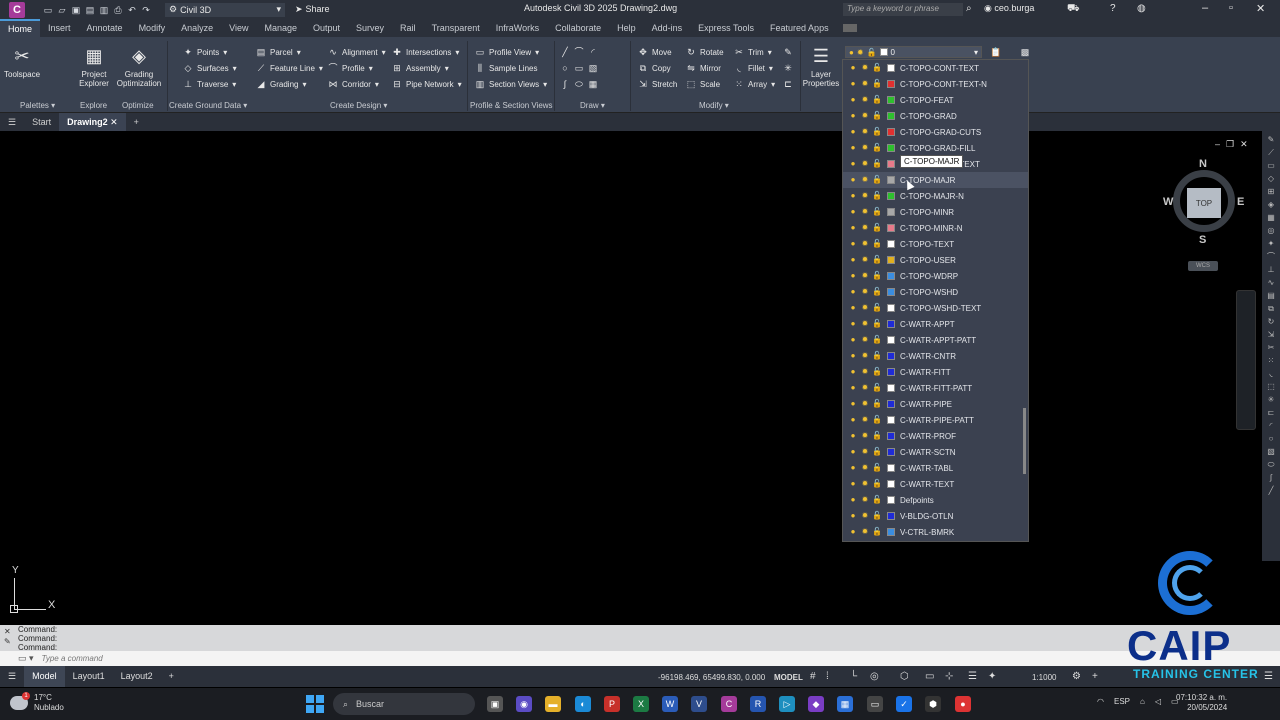 This screenshot has height=720, width=1280. Describe the element at coordinates (171, 676) in the screenshot. I see `add-layout-icon: +` at that location.